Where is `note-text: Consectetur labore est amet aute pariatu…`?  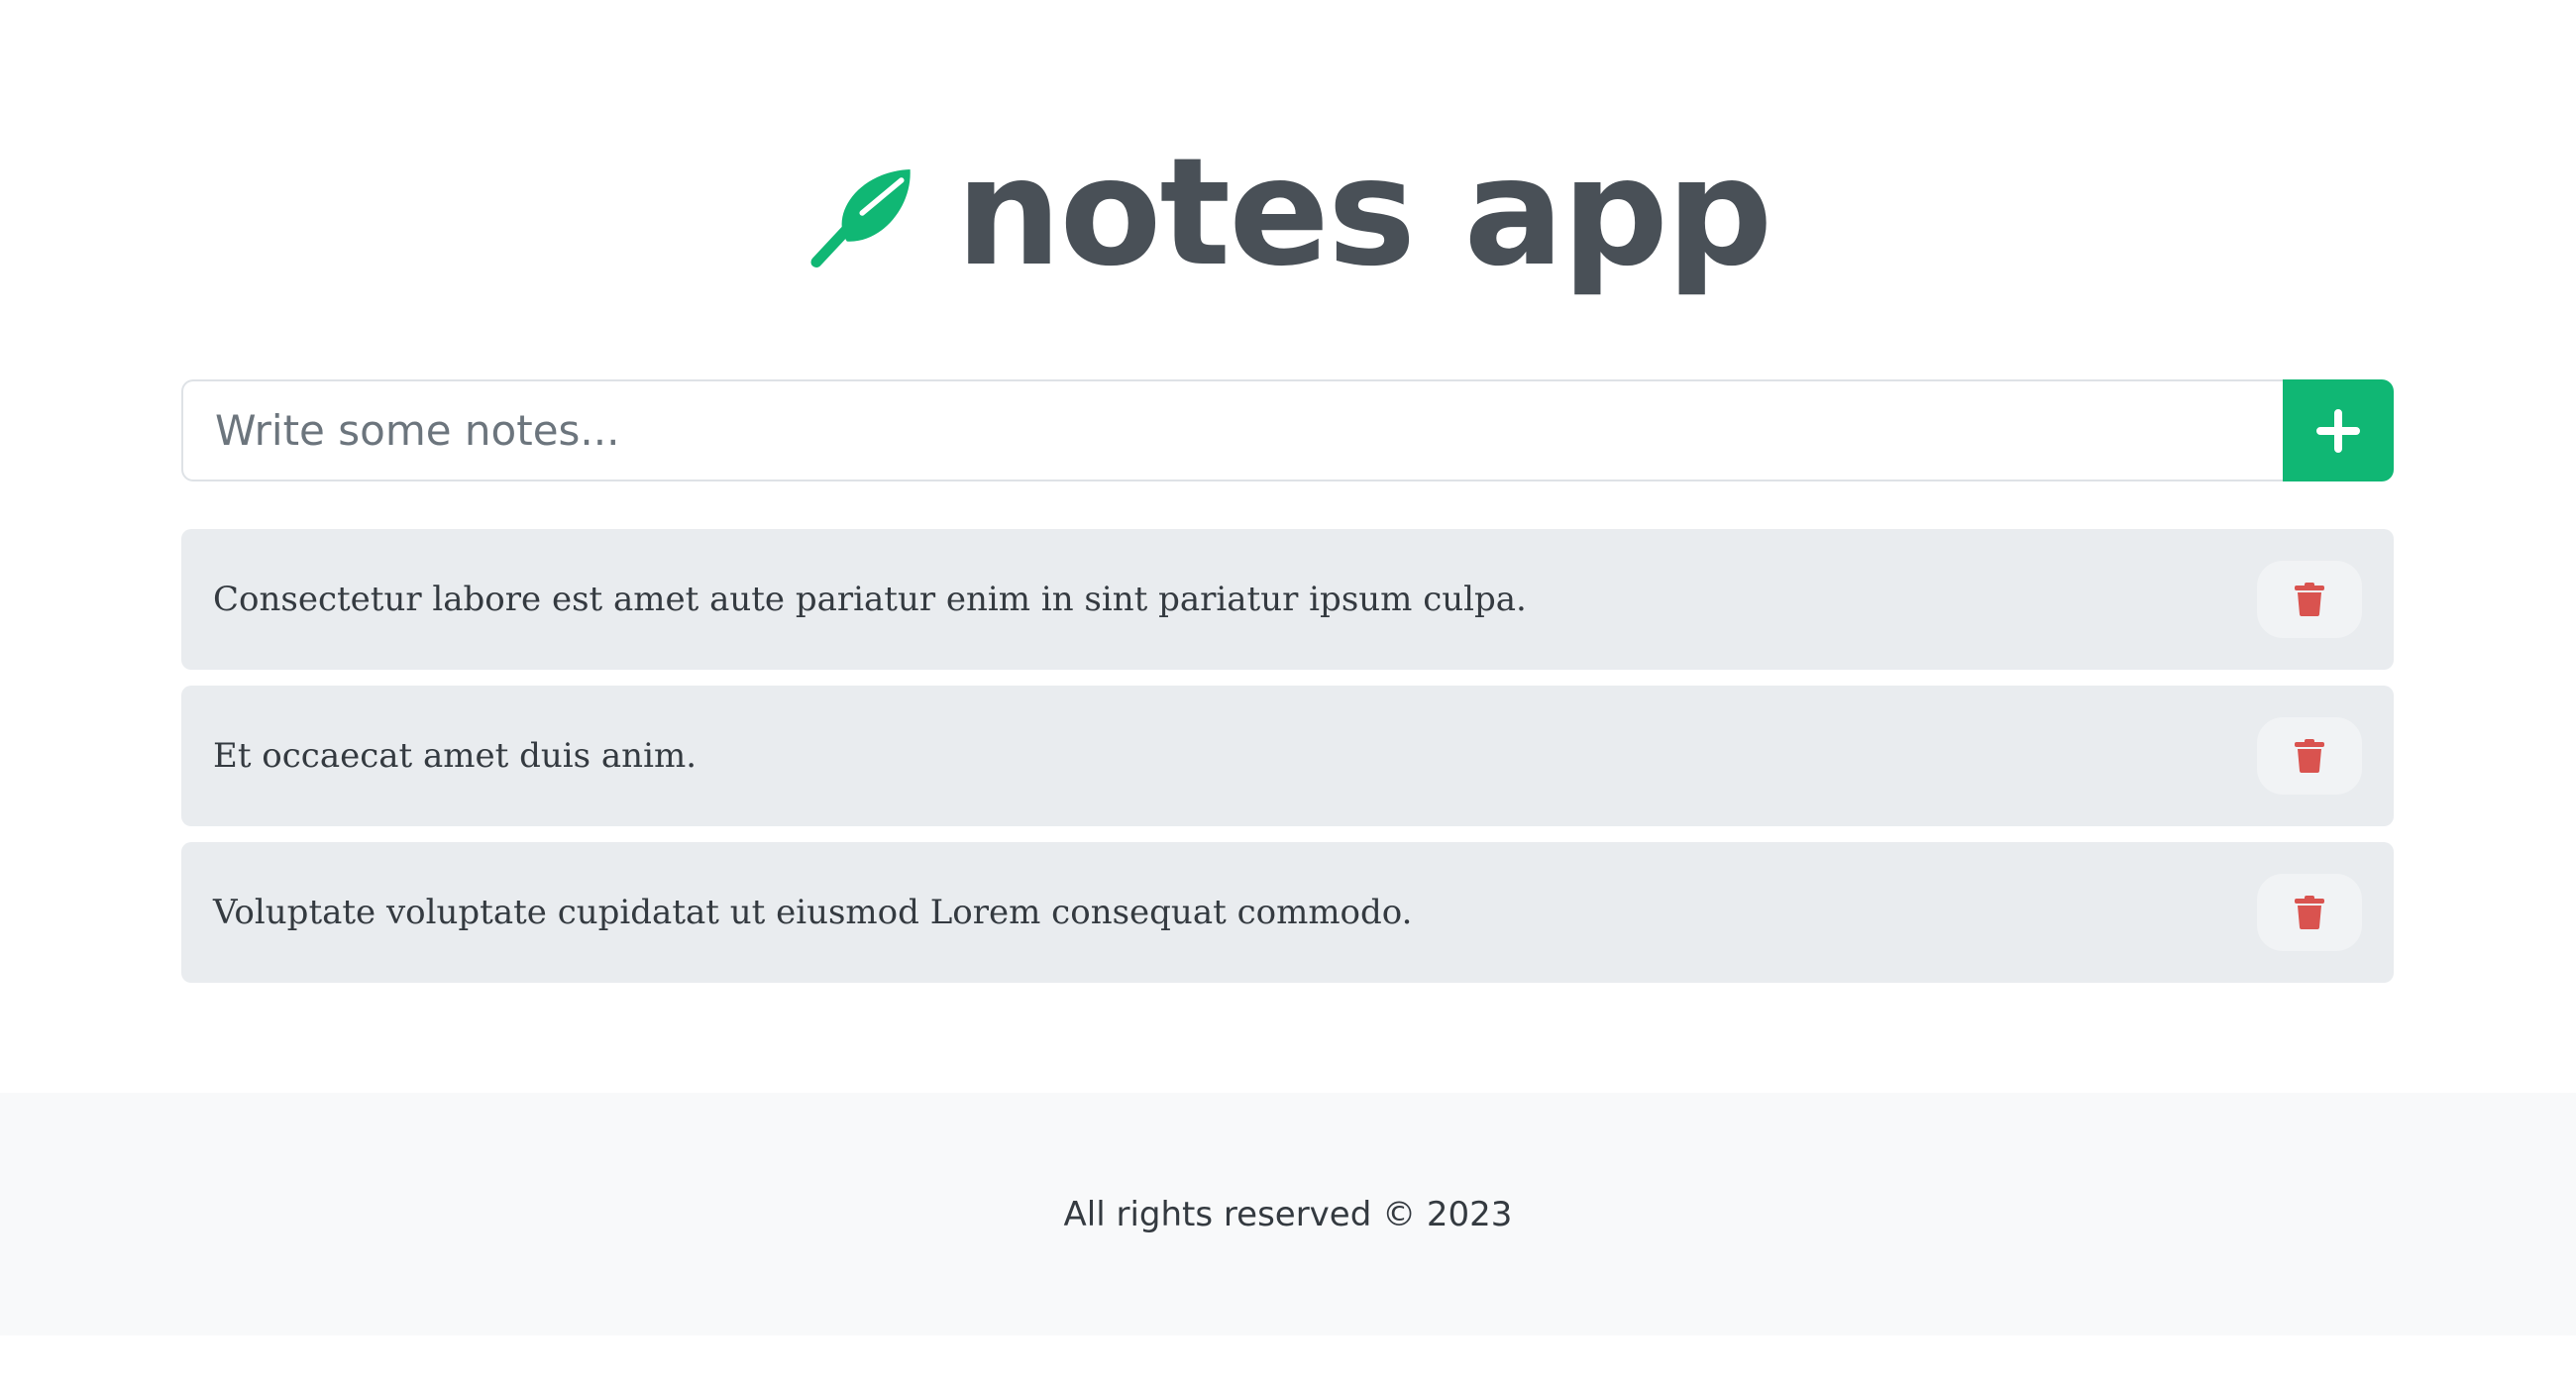 note-text: Consectetur labore est amet aute pariatu… is located at coordinates (870, 599).